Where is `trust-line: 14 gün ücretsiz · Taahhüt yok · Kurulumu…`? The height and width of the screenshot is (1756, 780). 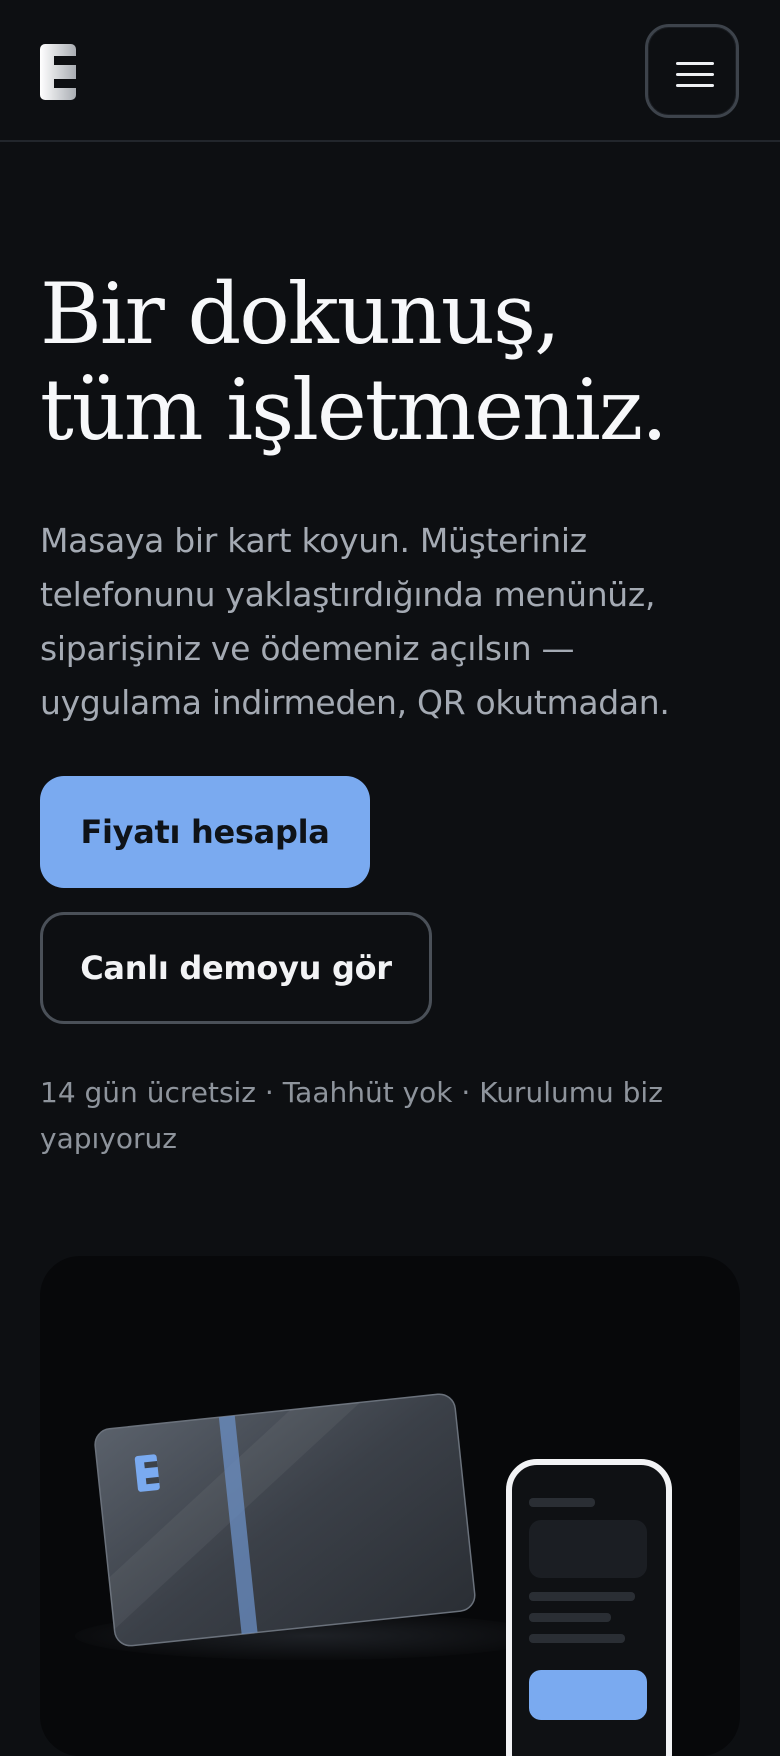 trust-line: 14 gün ücretsiz · Taahhüt yok · Kurulumu… is located at coordinates (351, 1115).